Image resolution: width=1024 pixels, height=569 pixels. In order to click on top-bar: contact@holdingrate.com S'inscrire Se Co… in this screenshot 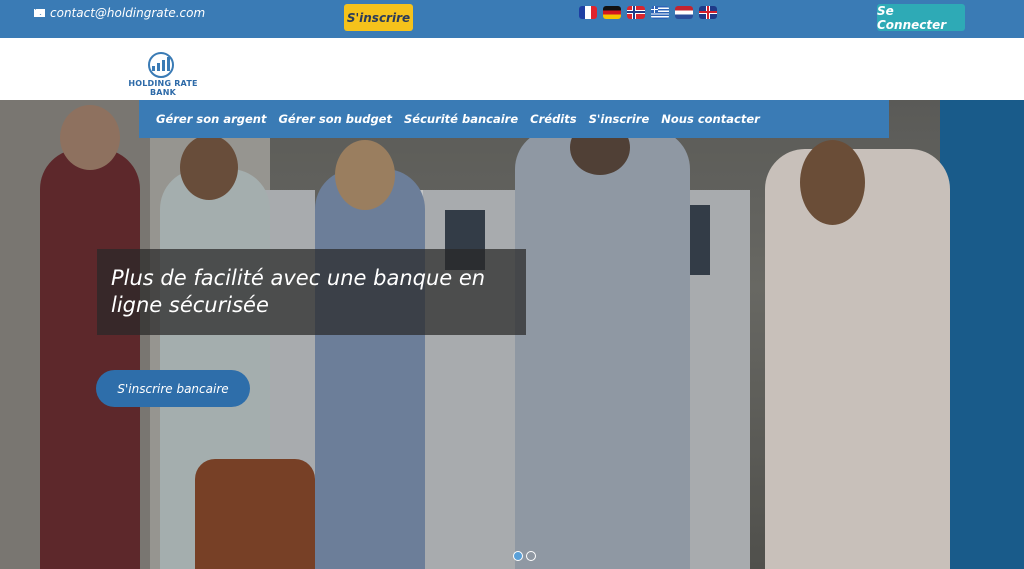, I will do `click(512, 19)`.